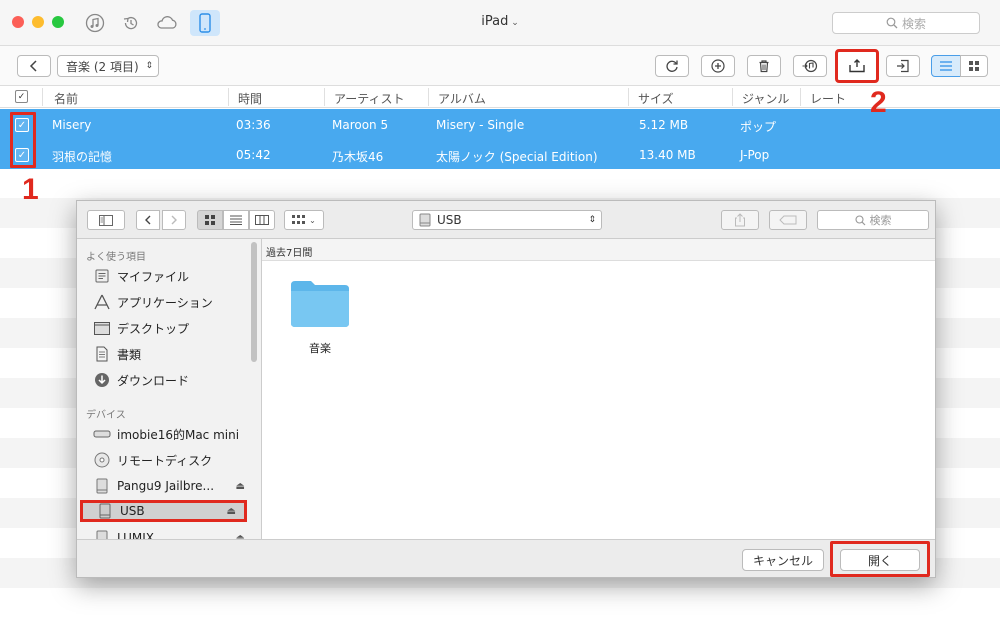 Image resolution: width=1000 pixels, height=620 pixels. What do you see at coordinates (765, 98) in the screenshot?
I see `column-header-genre: ジャンル` at bounding box center [765, 98].